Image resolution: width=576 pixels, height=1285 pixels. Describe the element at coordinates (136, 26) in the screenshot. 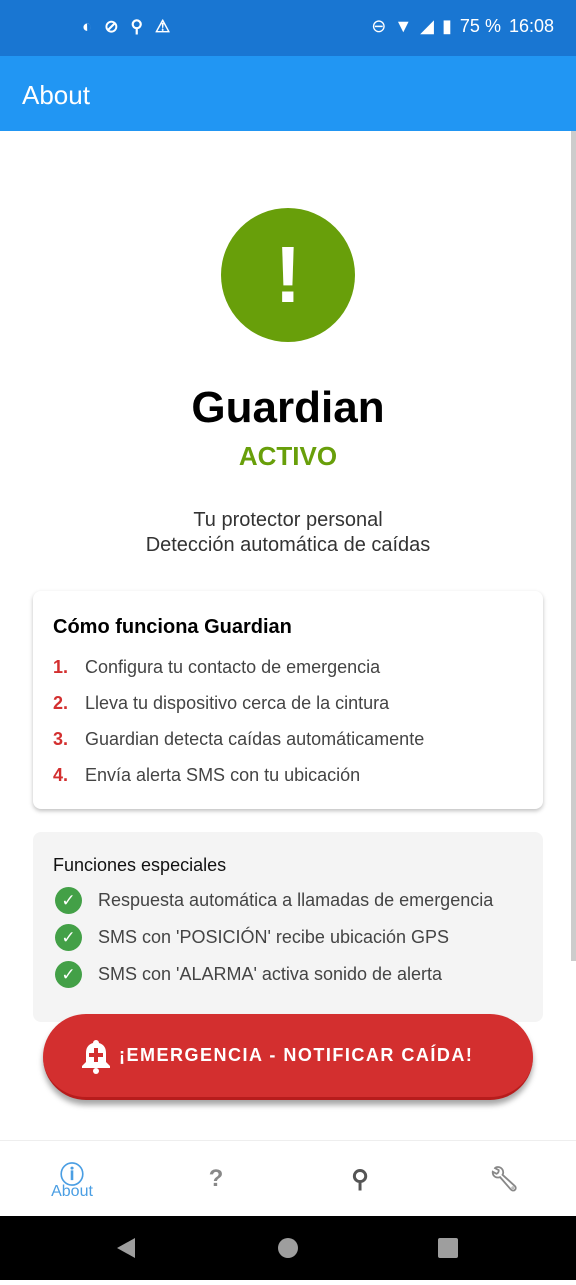

I see `keyhole-icon: ⚲` at that location.